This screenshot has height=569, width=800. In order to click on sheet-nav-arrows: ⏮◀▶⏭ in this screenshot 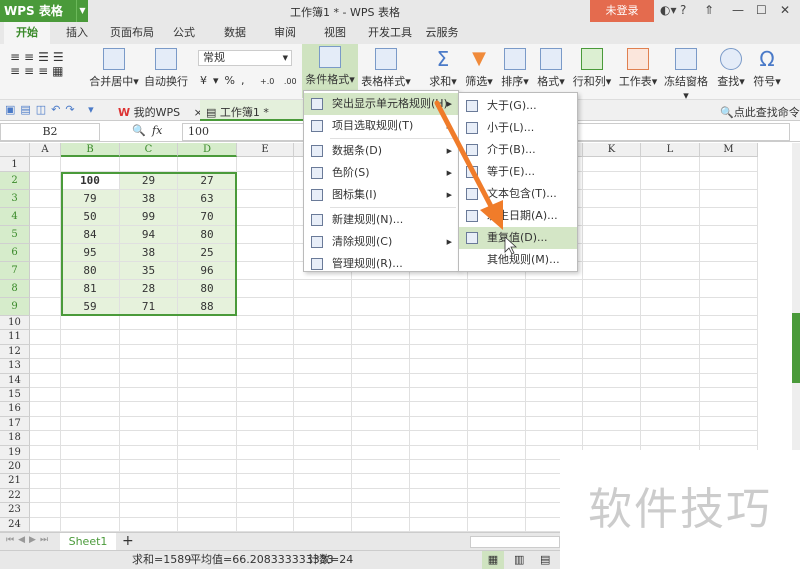, I will do `click(29, 540)`.